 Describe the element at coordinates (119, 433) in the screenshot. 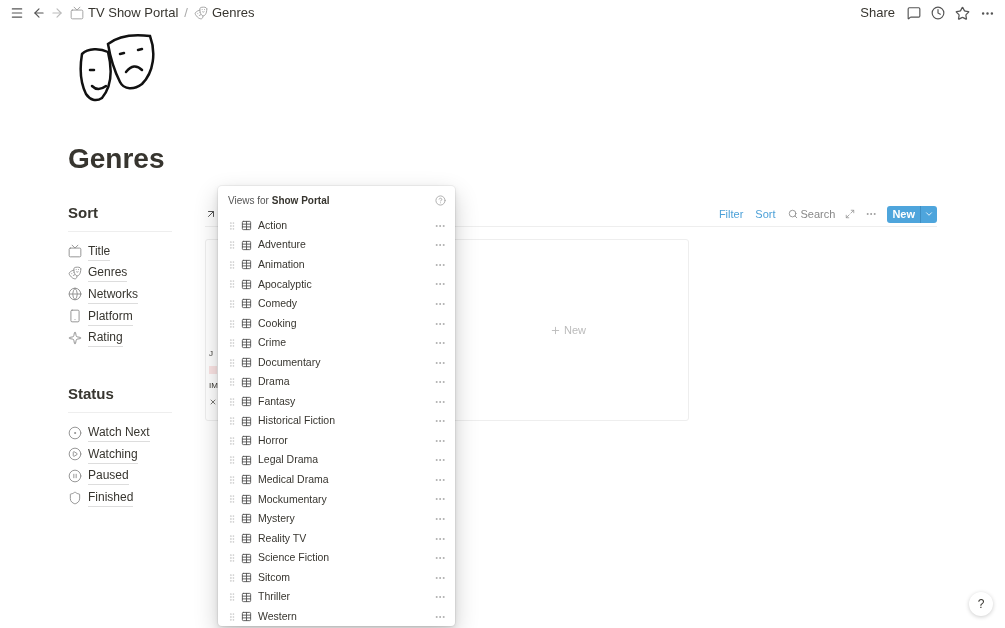

I see `page-link: Watch Next` at that location.